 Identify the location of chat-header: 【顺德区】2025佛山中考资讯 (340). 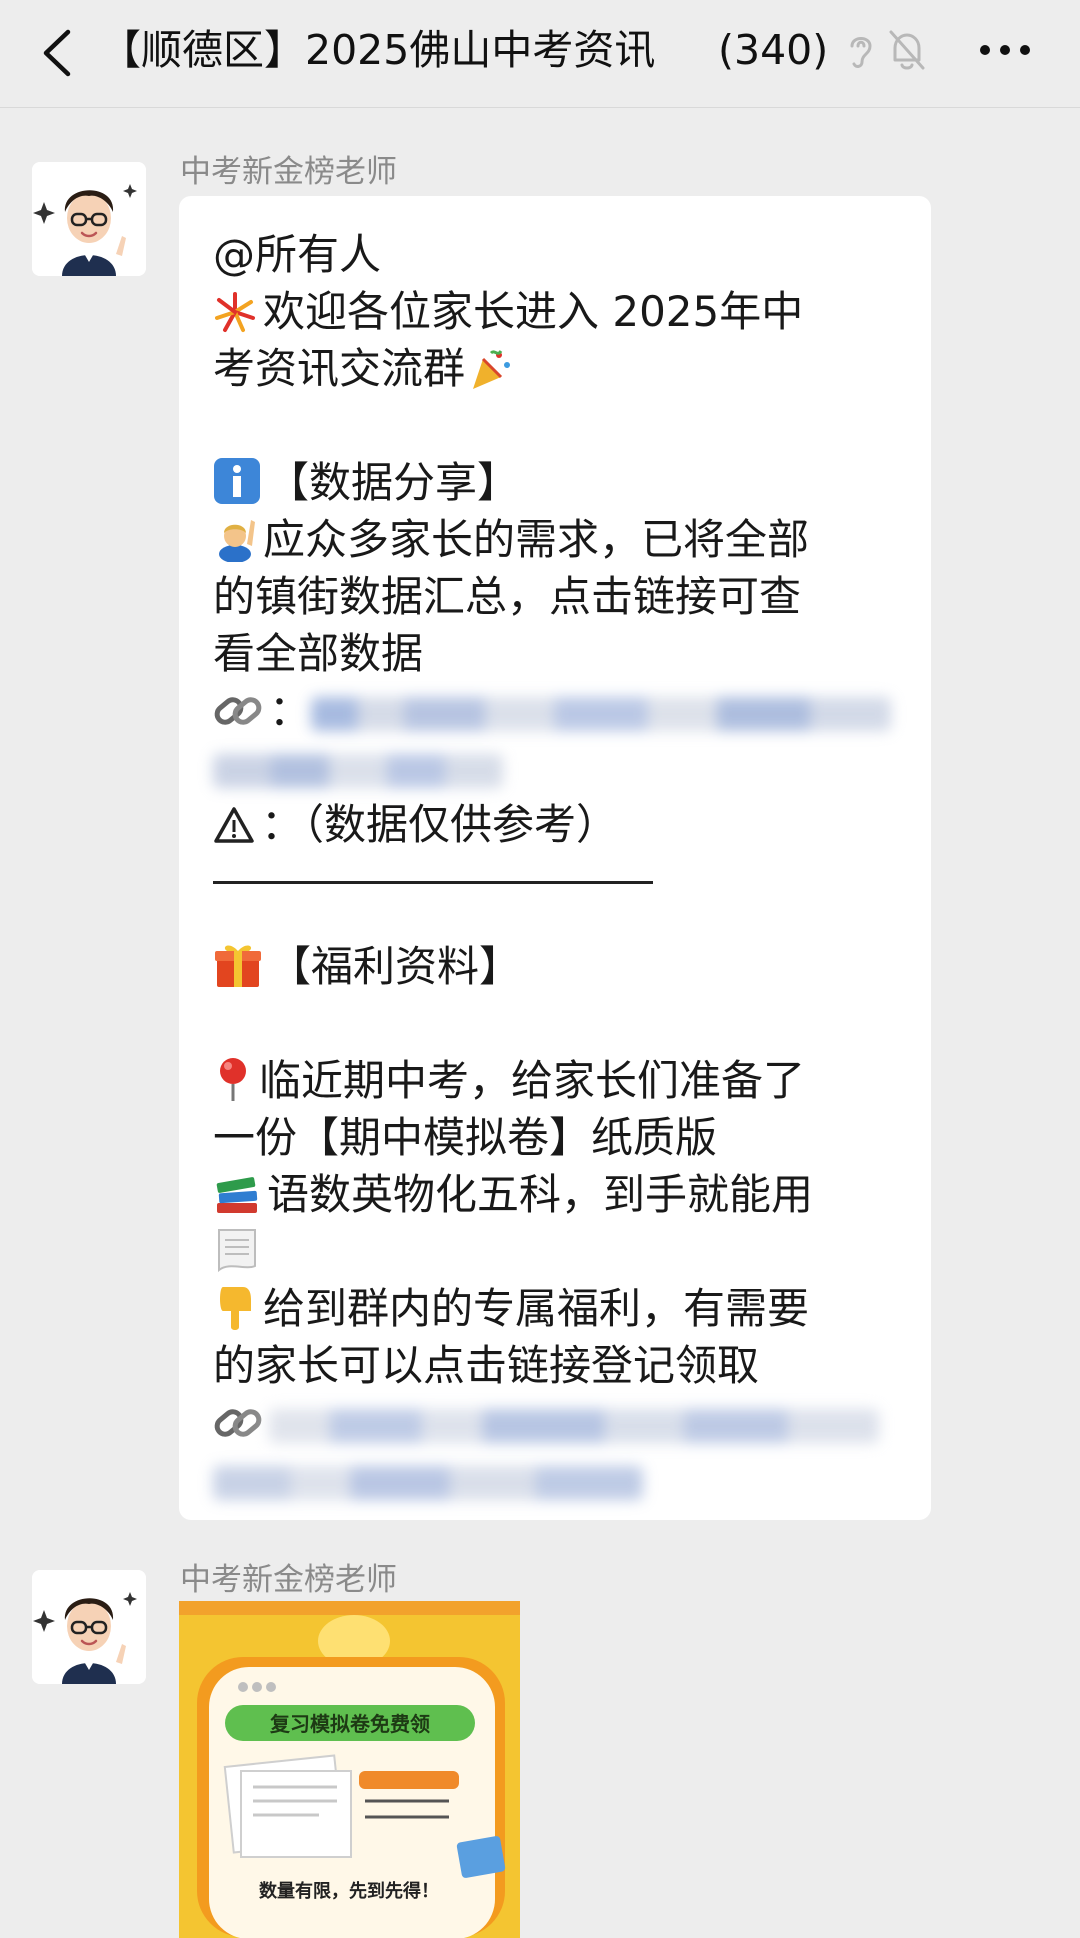
(540, 54).